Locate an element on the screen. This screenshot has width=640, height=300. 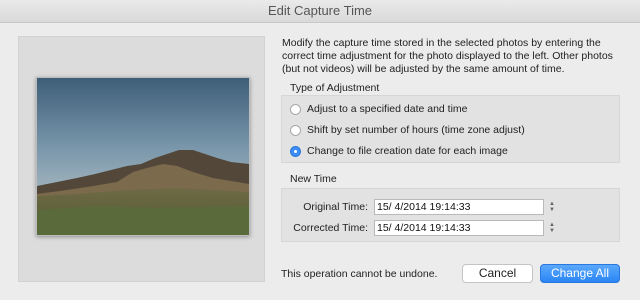
new-time-label: New Time is located at coordinates (313, 179).